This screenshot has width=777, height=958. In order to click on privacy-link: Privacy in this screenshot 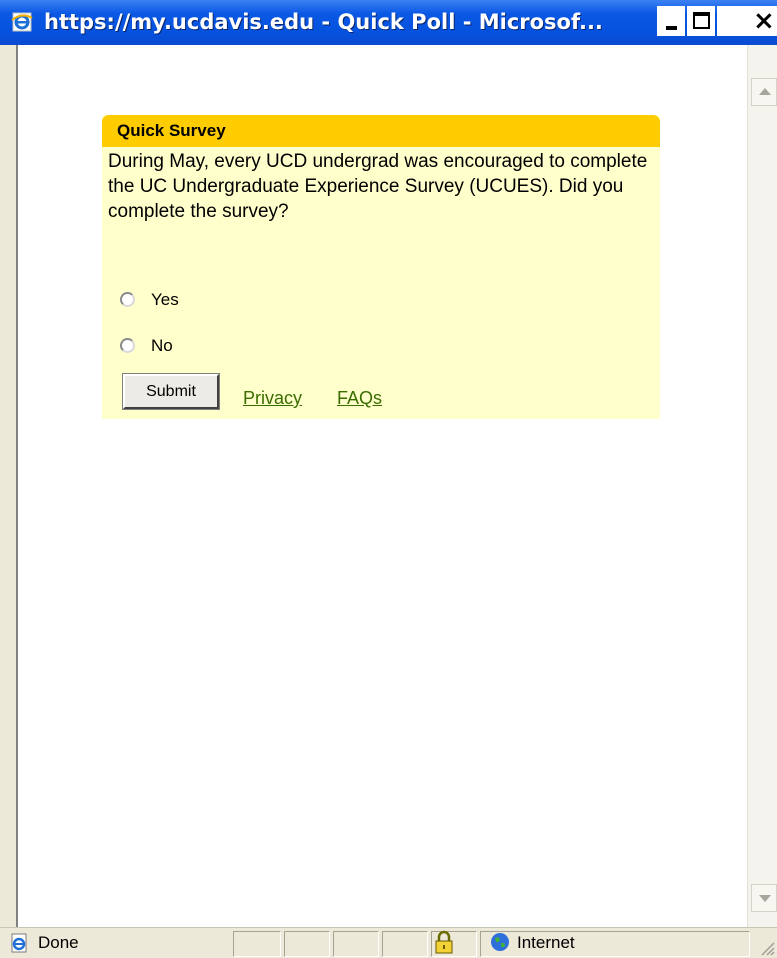, I will do `click(272, 398)`.